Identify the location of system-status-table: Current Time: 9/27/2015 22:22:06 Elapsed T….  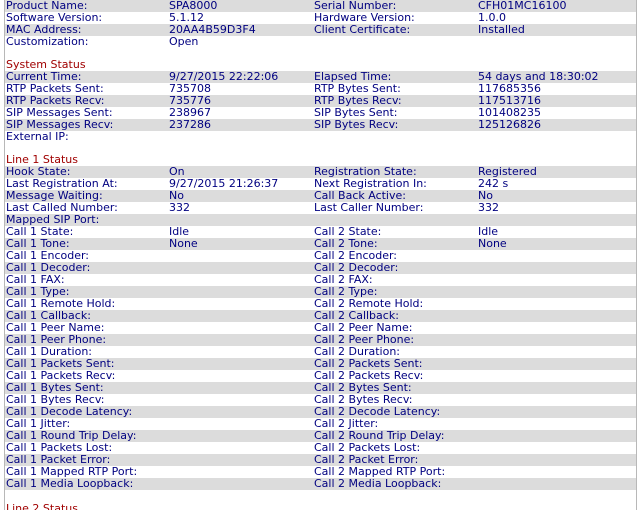
(320, 107).